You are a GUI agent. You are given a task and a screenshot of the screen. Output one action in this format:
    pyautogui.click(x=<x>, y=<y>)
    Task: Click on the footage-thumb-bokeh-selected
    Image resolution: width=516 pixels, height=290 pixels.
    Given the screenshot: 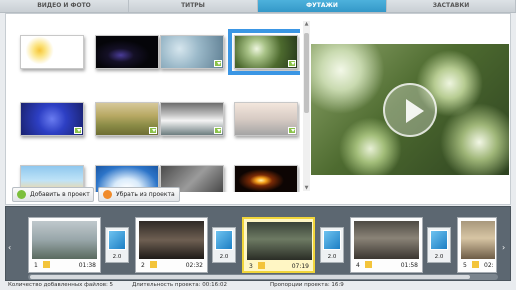 What is the action you would take?
    pyautogui.click(x=264, y=52)
    